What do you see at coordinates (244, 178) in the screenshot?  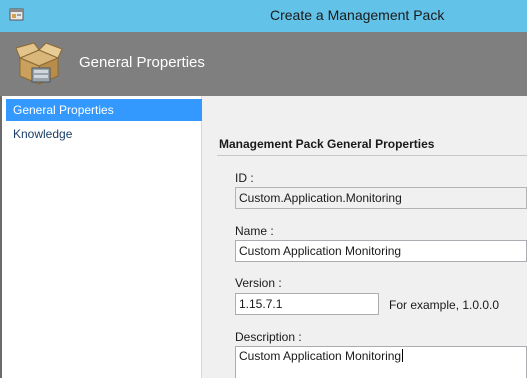 I see `id-label: ID :` at bounding box center [244, 178].